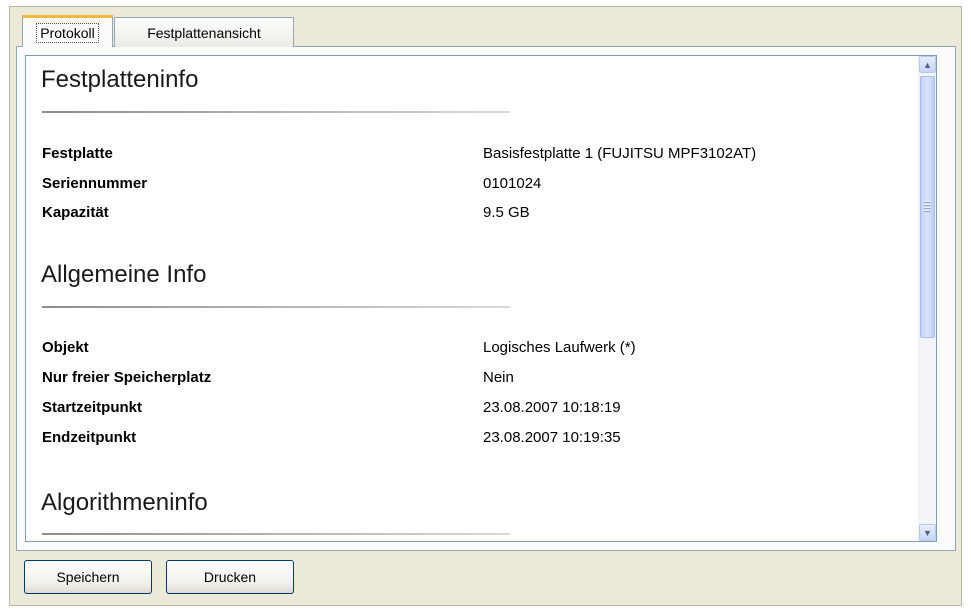 This screenshot has height=612, width=971. I want to click on vertical-scrollbar: ▲ ▼, so click(927, 298).